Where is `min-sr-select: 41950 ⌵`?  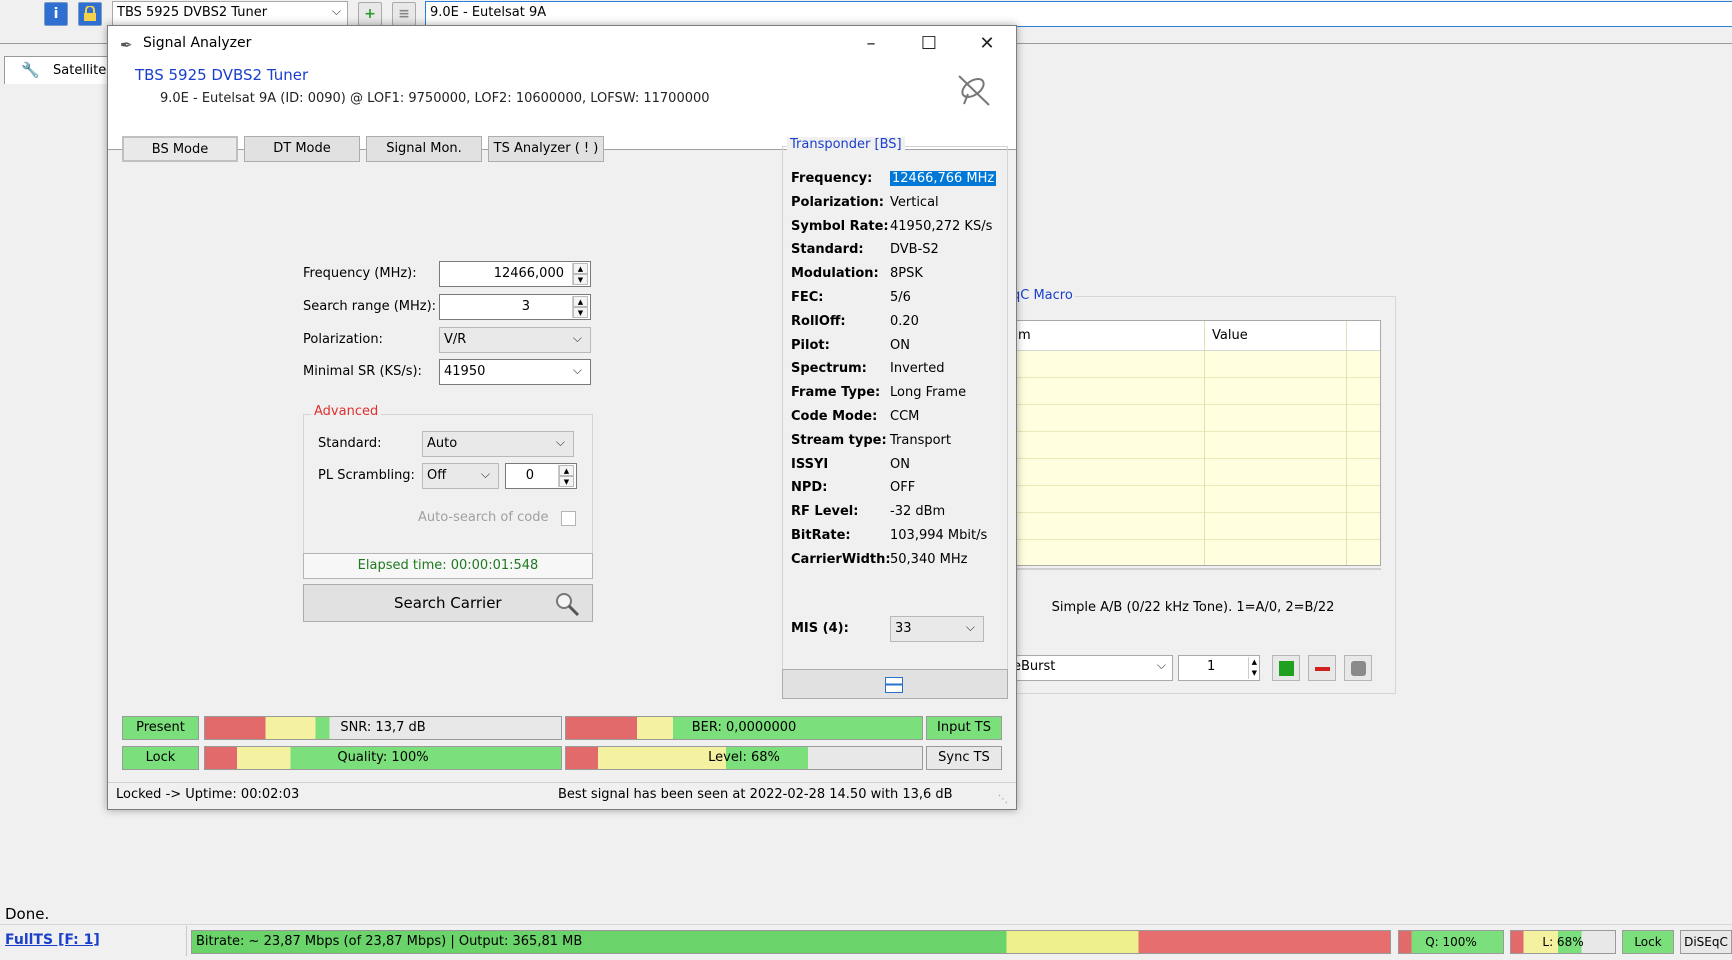 min-sr-select: 41950 ⌵ is located at coordinates (515, 372).